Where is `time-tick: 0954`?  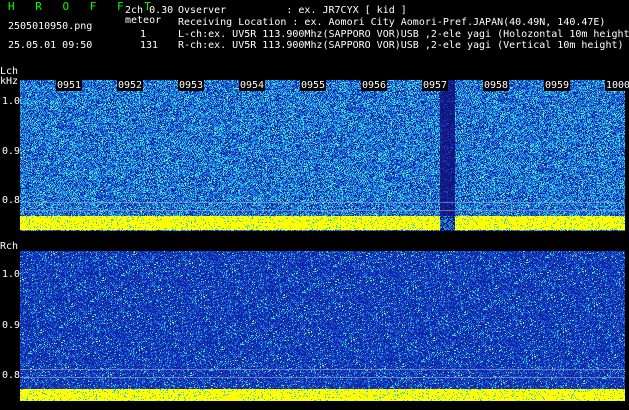 time-tick: 0954 is located at coordinates (252, 85).